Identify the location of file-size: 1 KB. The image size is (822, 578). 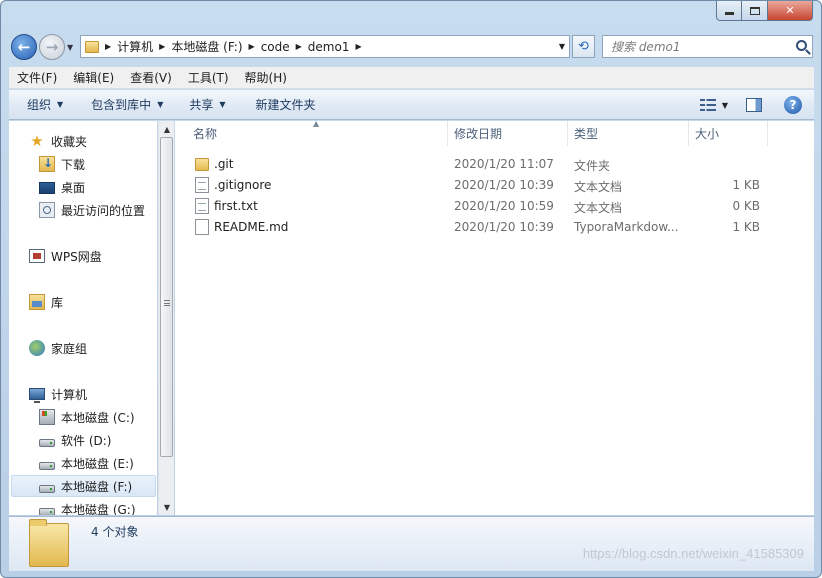
(746, 227).